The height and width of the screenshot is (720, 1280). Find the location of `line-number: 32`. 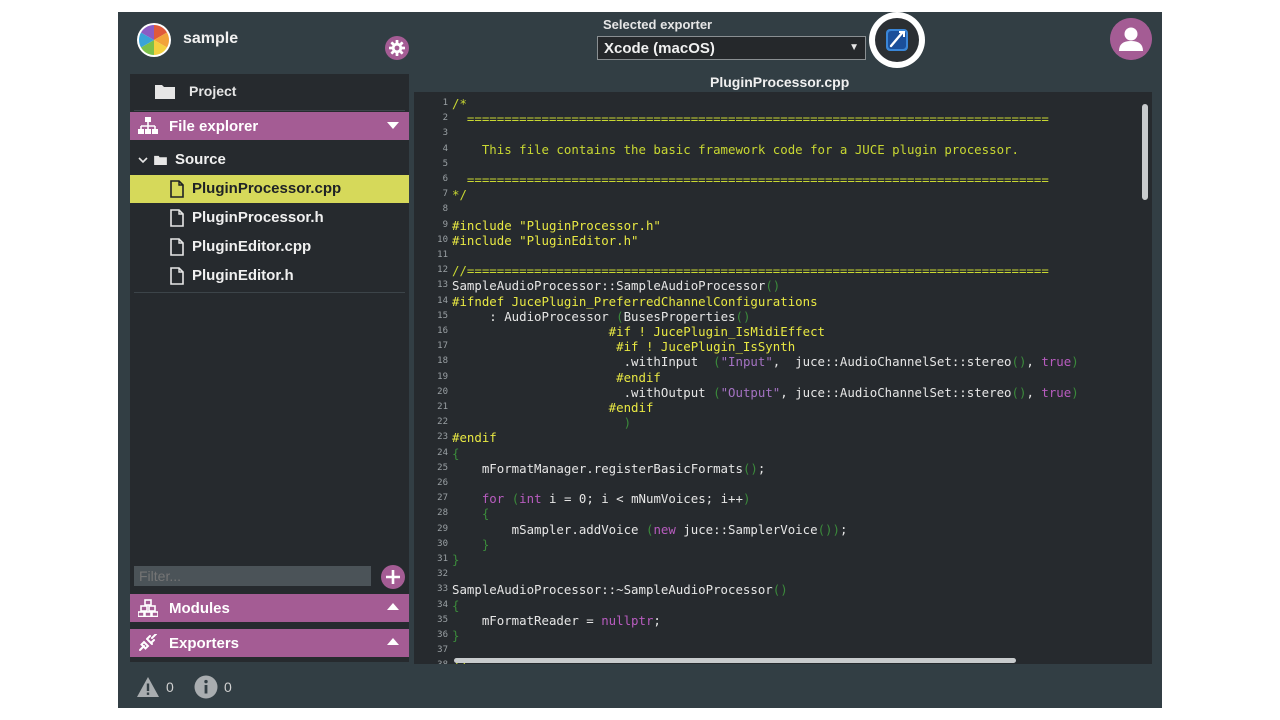

line-number: 32 is located at coordinates (442, 574).